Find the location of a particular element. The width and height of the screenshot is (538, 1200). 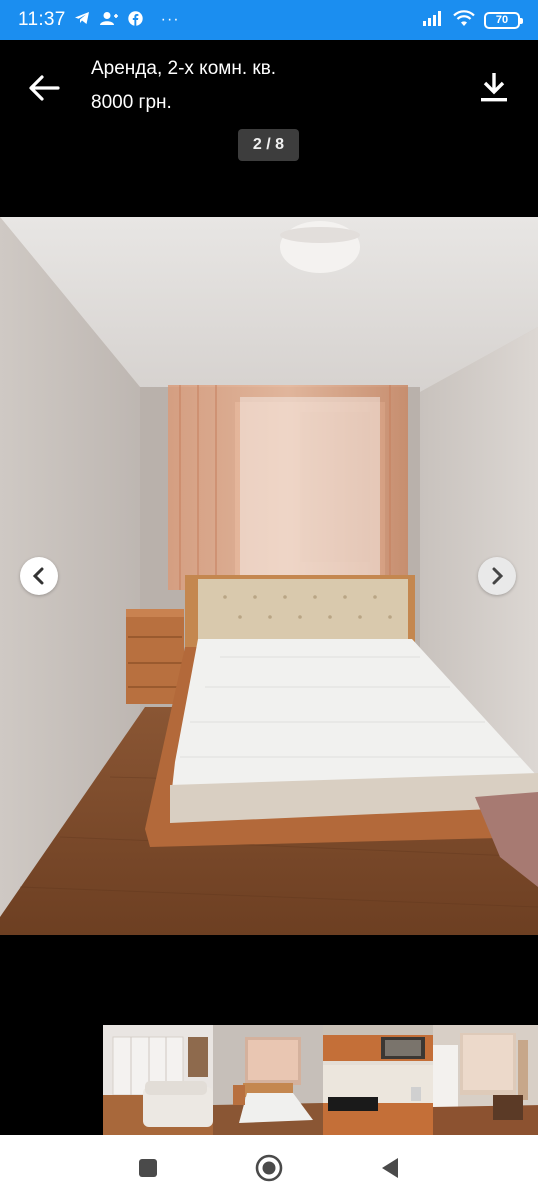

header: Аренда, 2-х комн. кв. 8000 грн. 2 / 8 is located at coordinates (269, 105).